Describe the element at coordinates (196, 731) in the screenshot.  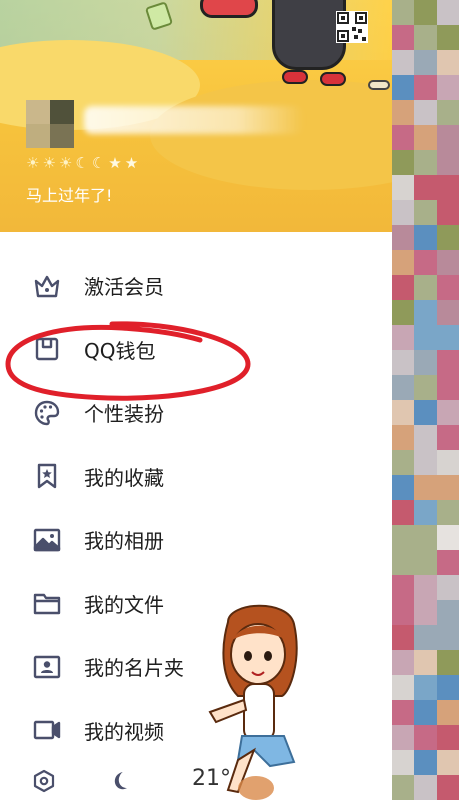
I see `menu-item-videos: 我的视频` at that location.